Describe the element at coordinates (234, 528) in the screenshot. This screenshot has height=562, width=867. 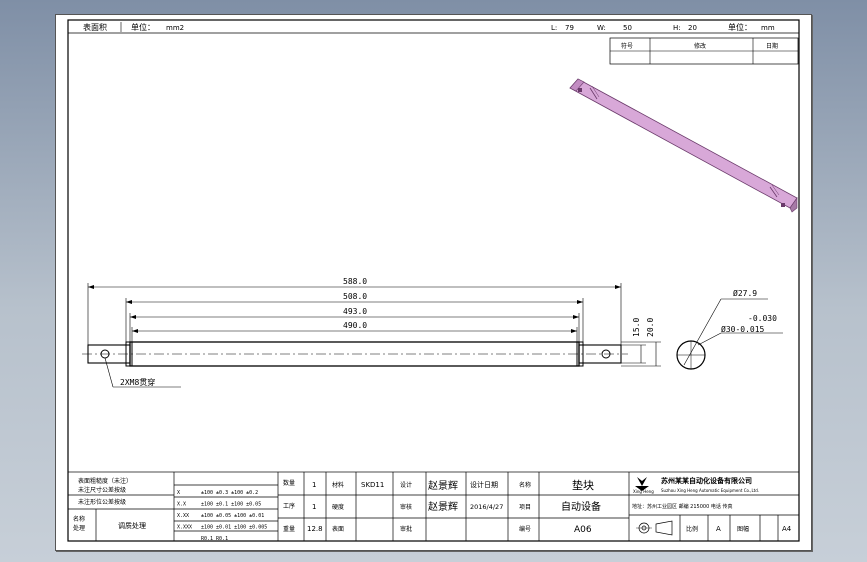
I see `tolerance-value: ±100 ±0.01 ±100 ±0.005` at that location.